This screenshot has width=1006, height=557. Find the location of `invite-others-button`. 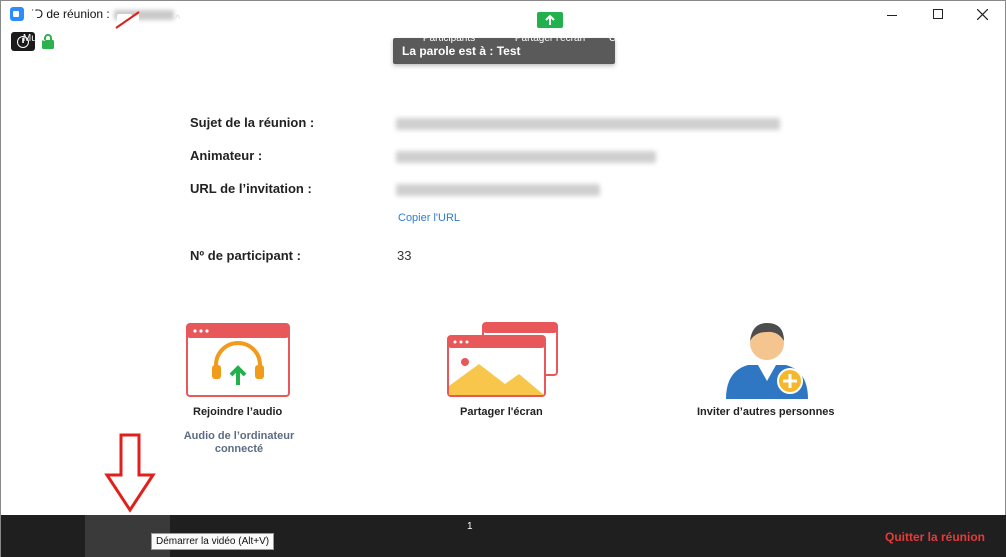

invite-others-button is located at coordinates (767, 360).